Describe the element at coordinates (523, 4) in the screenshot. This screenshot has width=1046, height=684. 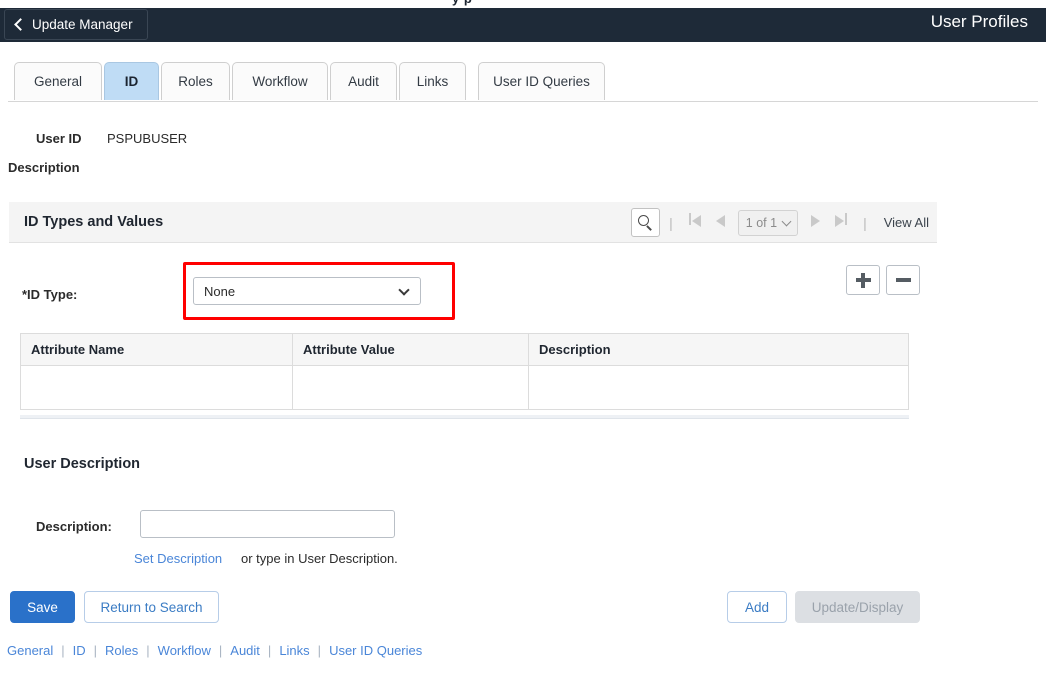
I see `top-clipped-text: y p` at that location.